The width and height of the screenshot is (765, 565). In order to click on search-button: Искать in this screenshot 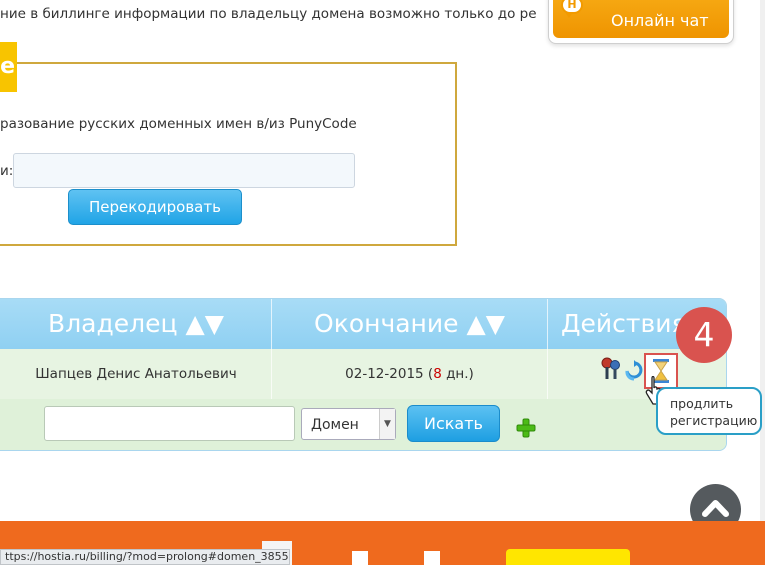, I will do `click(453, 423)`.